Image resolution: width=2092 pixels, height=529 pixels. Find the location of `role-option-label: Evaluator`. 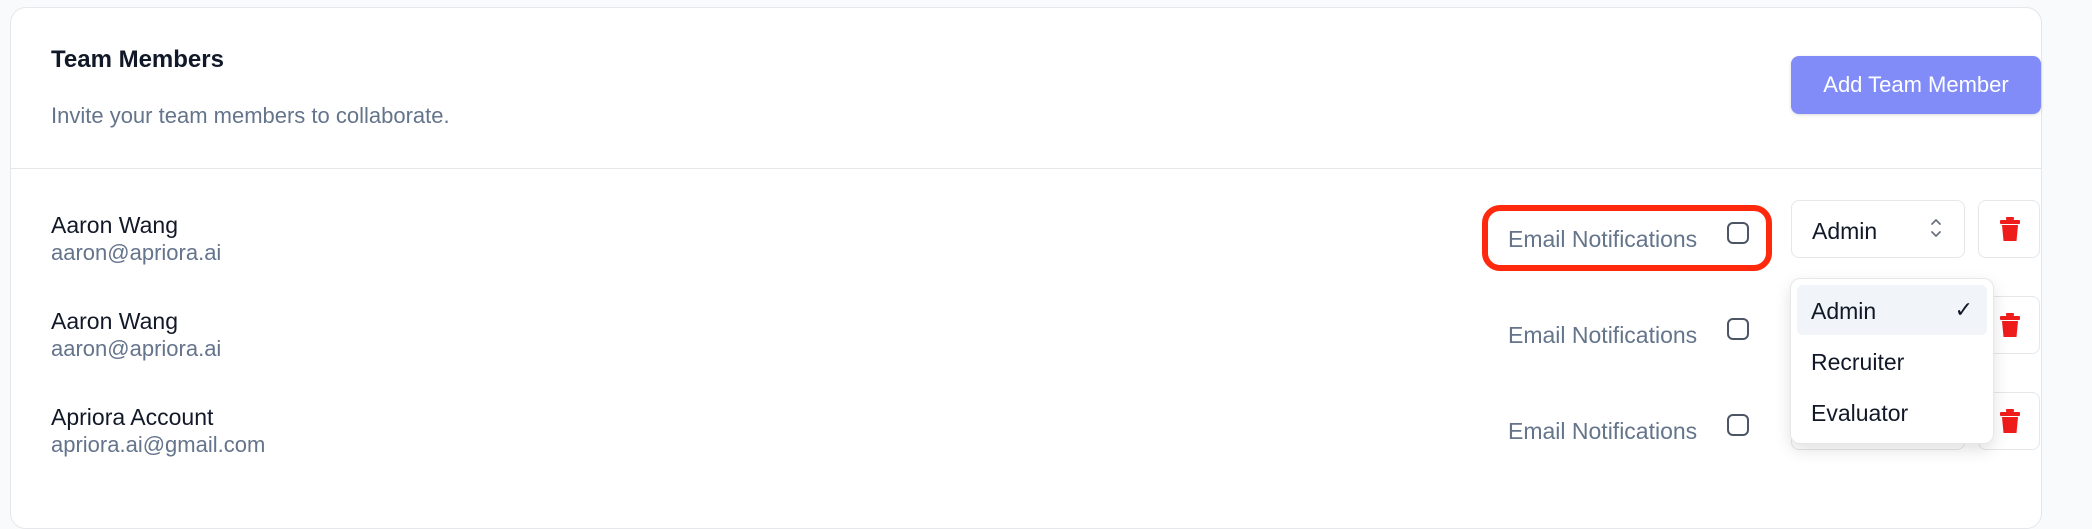

role-option-label: Evaluator is located at coordinates (1860, 413).